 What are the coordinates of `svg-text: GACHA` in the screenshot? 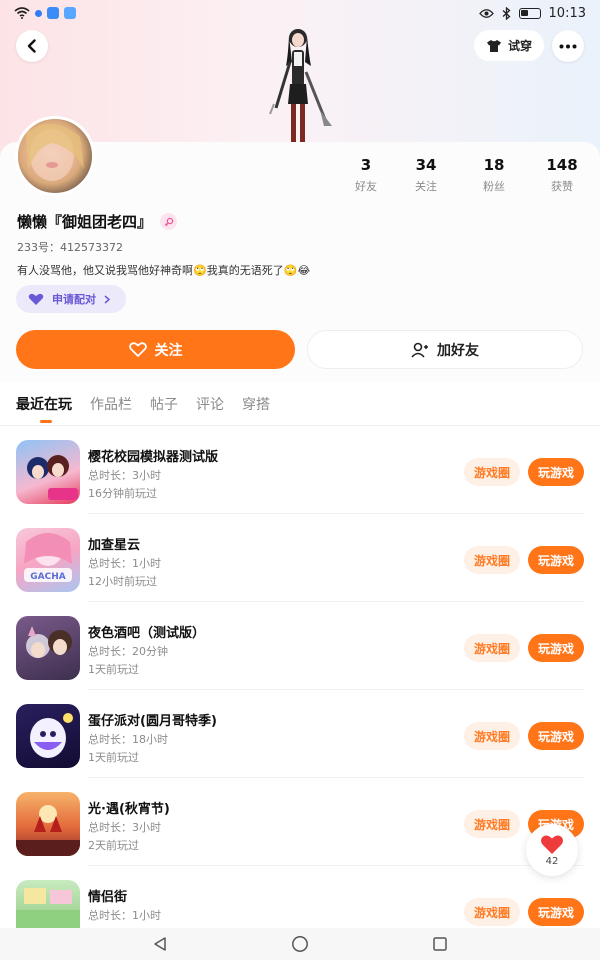 It's located at (47, 577).